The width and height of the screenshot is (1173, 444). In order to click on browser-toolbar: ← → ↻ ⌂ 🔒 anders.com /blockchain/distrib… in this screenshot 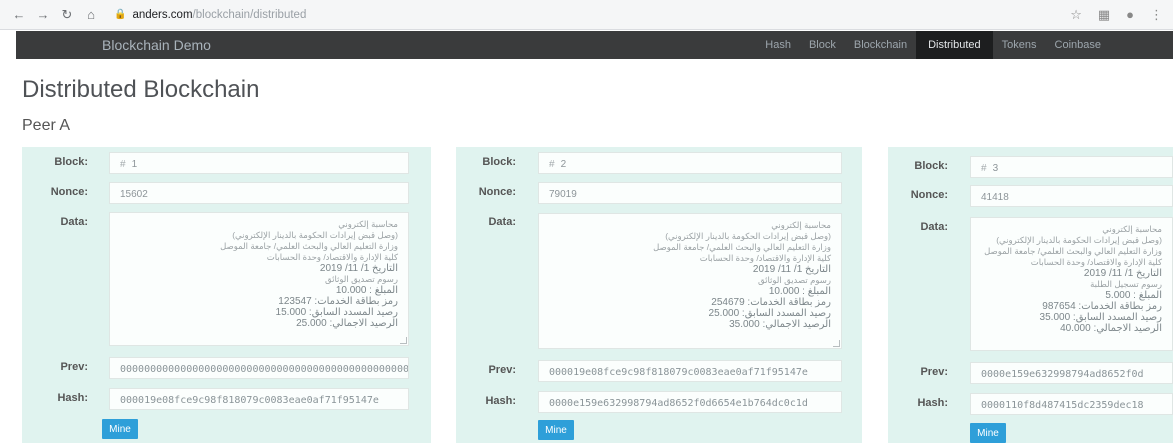, I will do `click(586, 15)`.